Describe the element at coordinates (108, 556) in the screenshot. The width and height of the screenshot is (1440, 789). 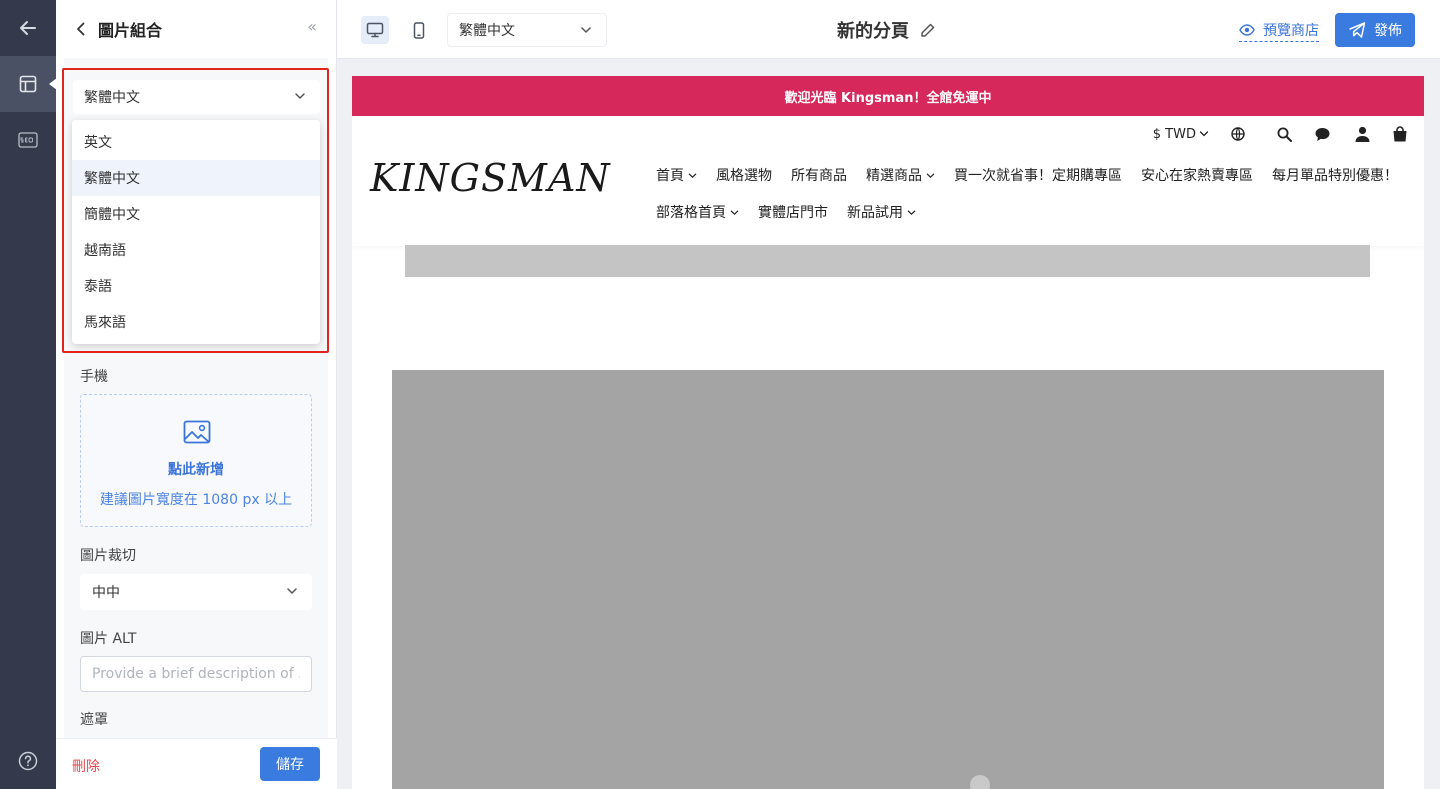
I see `crop-label: 圖片裁切` at that location.